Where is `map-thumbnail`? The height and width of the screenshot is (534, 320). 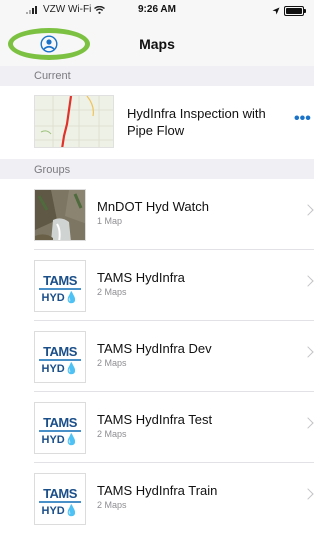
map-thumbnail is located at coordinates (74, 121).